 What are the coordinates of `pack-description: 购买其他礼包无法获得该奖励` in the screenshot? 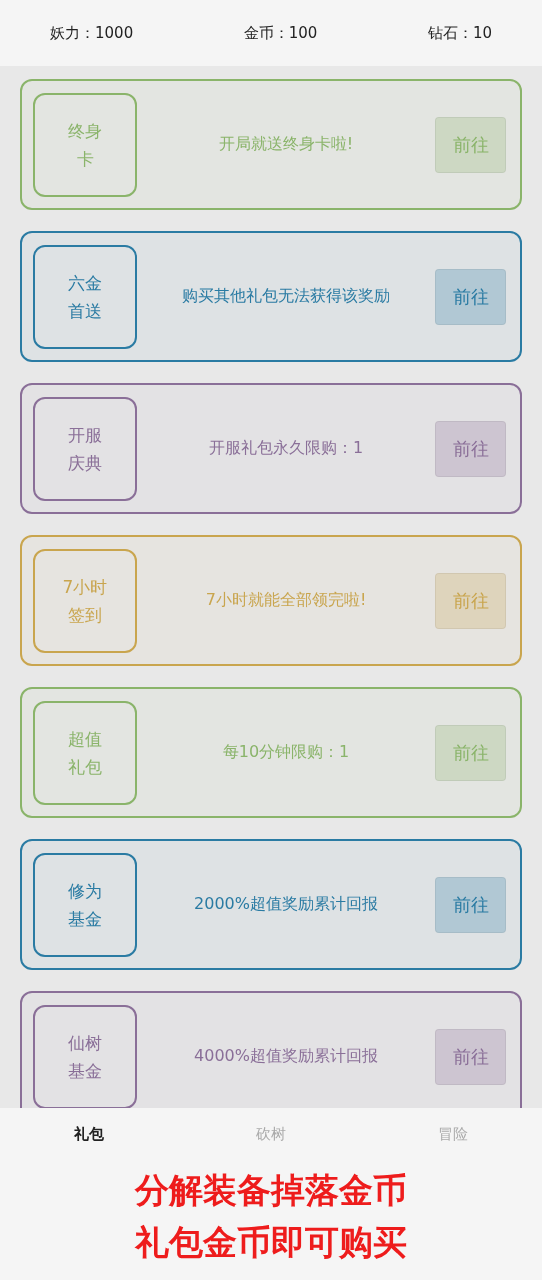 It's located at (286, 296).